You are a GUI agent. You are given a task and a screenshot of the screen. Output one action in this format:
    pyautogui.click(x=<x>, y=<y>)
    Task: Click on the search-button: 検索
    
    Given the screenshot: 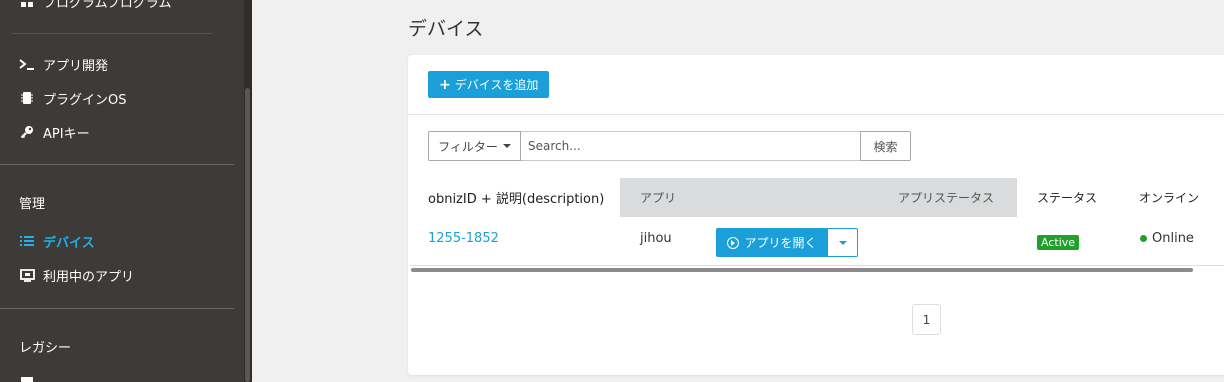 What is the action you would take?
    pyautogui.click(x=885, y=146)
    